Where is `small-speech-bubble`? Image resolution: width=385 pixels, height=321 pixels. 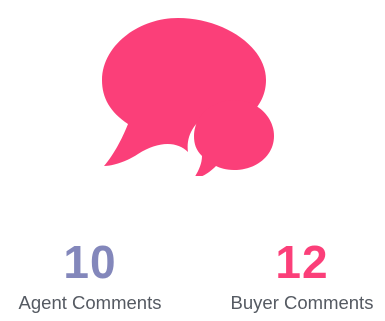
small-speech-bubble is located at coordinates (234, 138).